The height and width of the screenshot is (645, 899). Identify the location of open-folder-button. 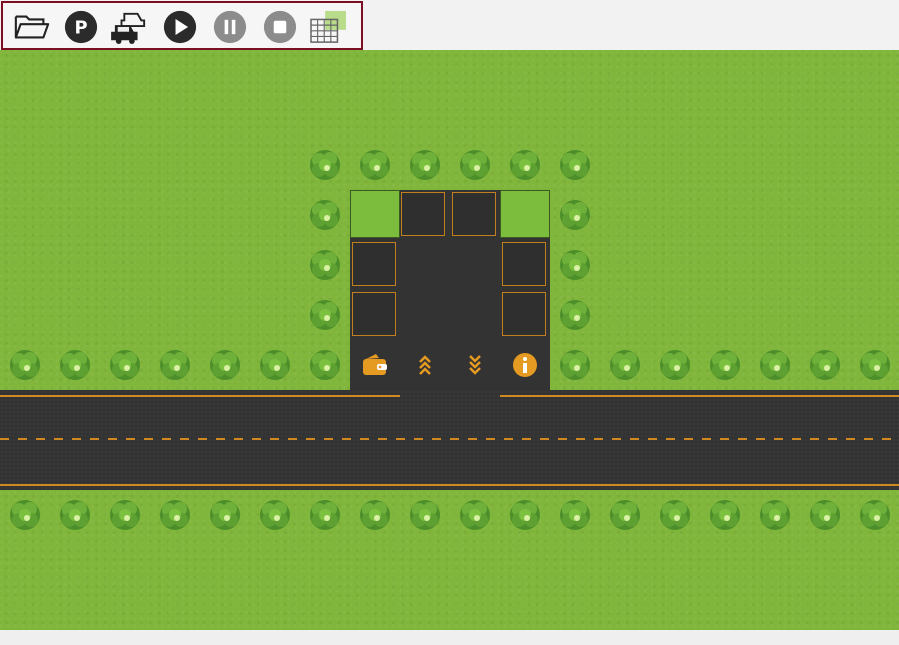
(32, 27).